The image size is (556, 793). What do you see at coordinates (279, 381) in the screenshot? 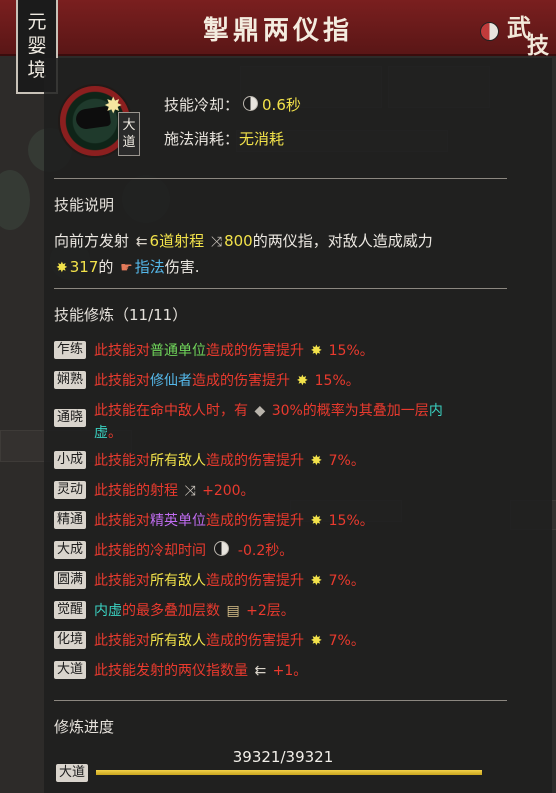
I see `cultivation-row: 娴熟 此技能对修仙者造成的伤害提升 ✸ 15%。` at bounding box center [279, 381].